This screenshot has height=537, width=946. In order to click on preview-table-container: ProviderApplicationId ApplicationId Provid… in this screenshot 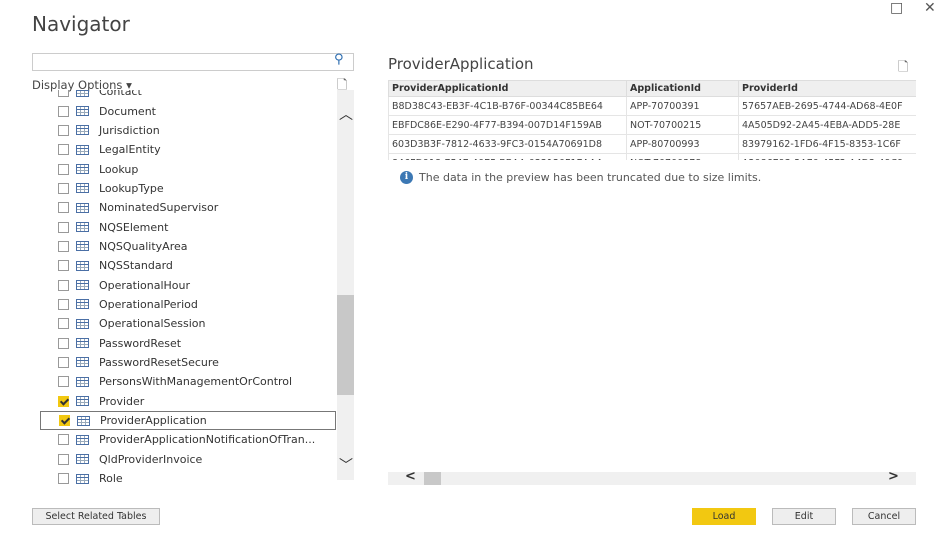, I will do `click(652, 120)`.